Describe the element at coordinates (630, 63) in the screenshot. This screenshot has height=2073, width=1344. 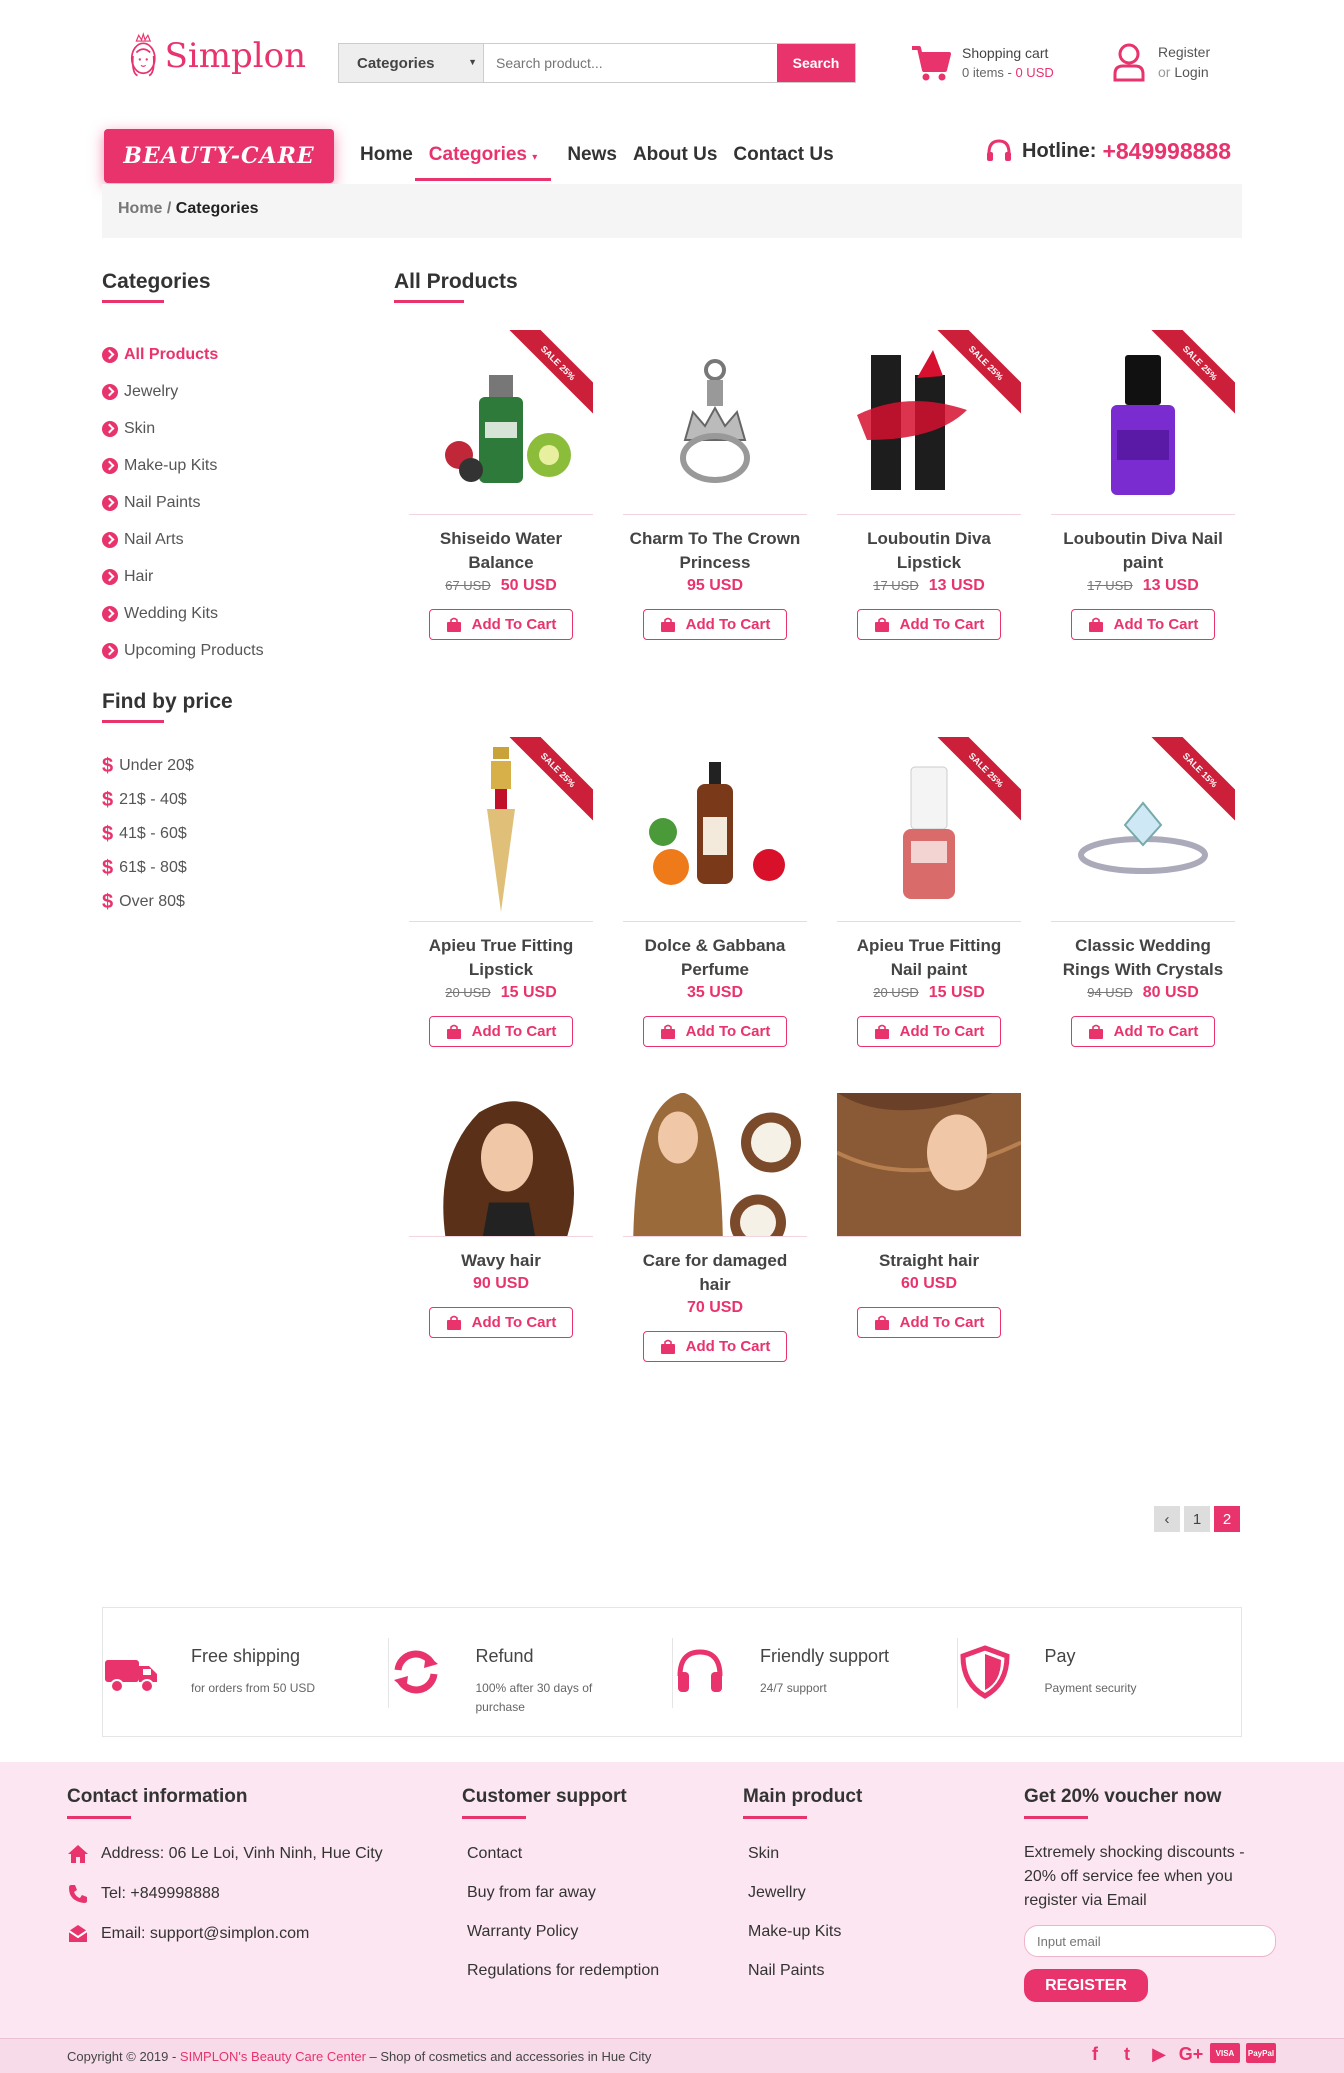
I see `search-input` at that location.